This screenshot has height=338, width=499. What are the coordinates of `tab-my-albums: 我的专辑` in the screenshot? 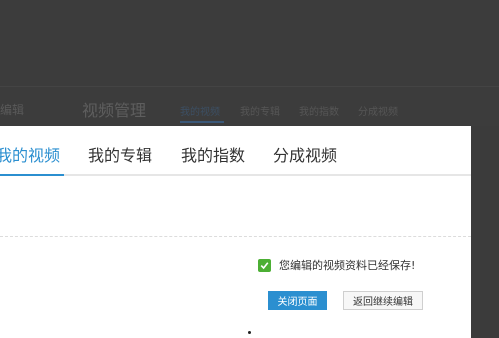 It's located at (120, 154).